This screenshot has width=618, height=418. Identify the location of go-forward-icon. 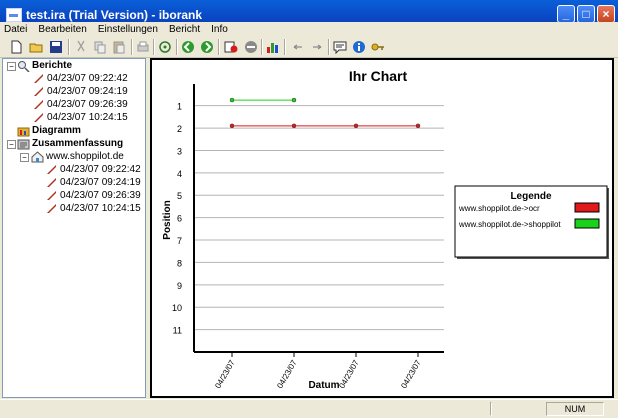
(207, 47).